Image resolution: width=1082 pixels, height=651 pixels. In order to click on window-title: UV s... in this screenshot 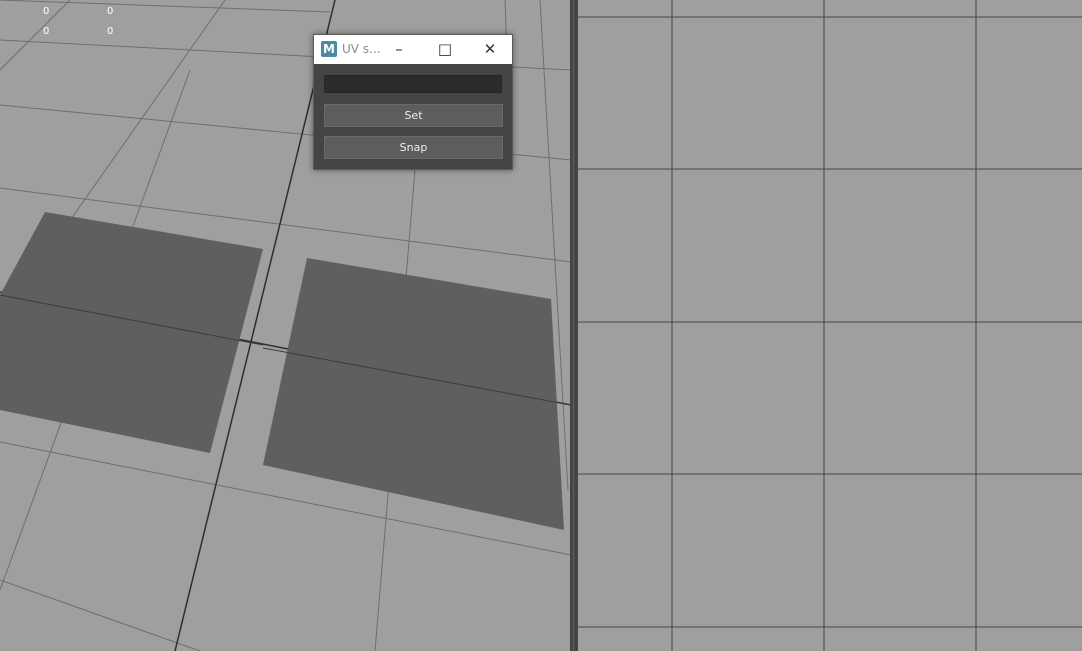, I will do `click(361, 49)`.